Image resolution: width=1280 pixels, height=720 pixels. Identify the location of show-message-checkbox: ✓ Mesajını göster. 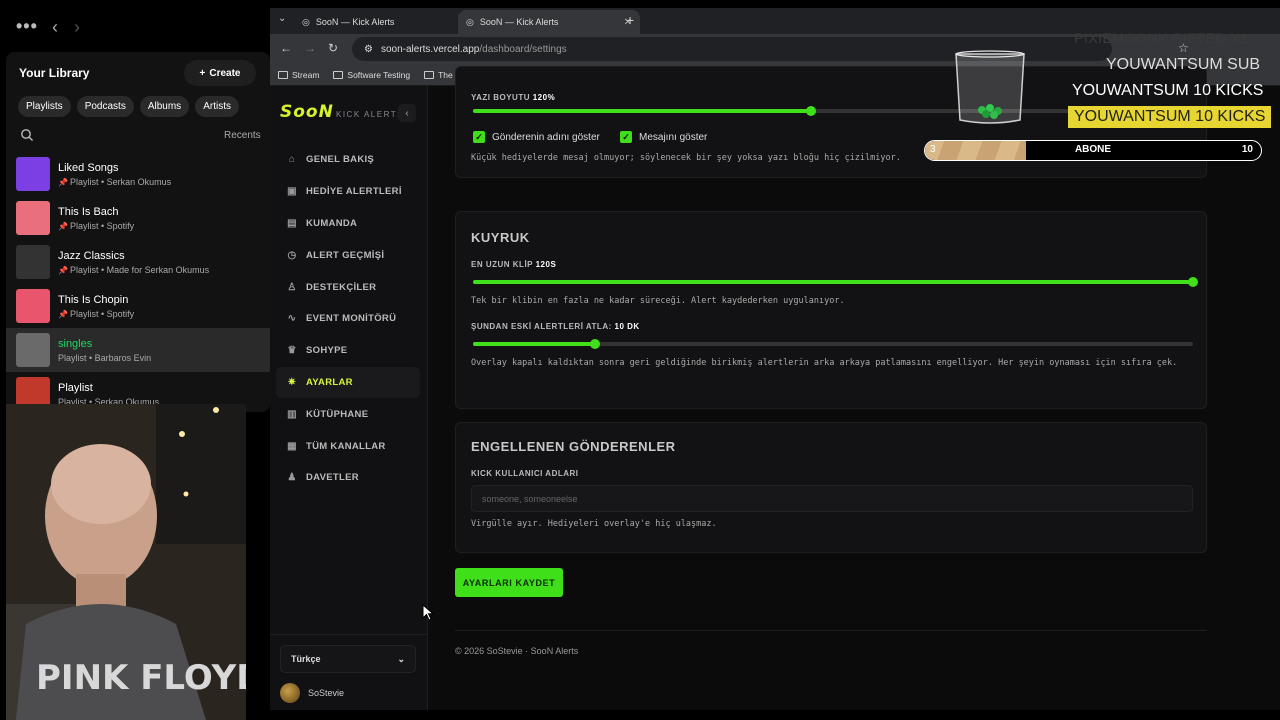
(663, 137).